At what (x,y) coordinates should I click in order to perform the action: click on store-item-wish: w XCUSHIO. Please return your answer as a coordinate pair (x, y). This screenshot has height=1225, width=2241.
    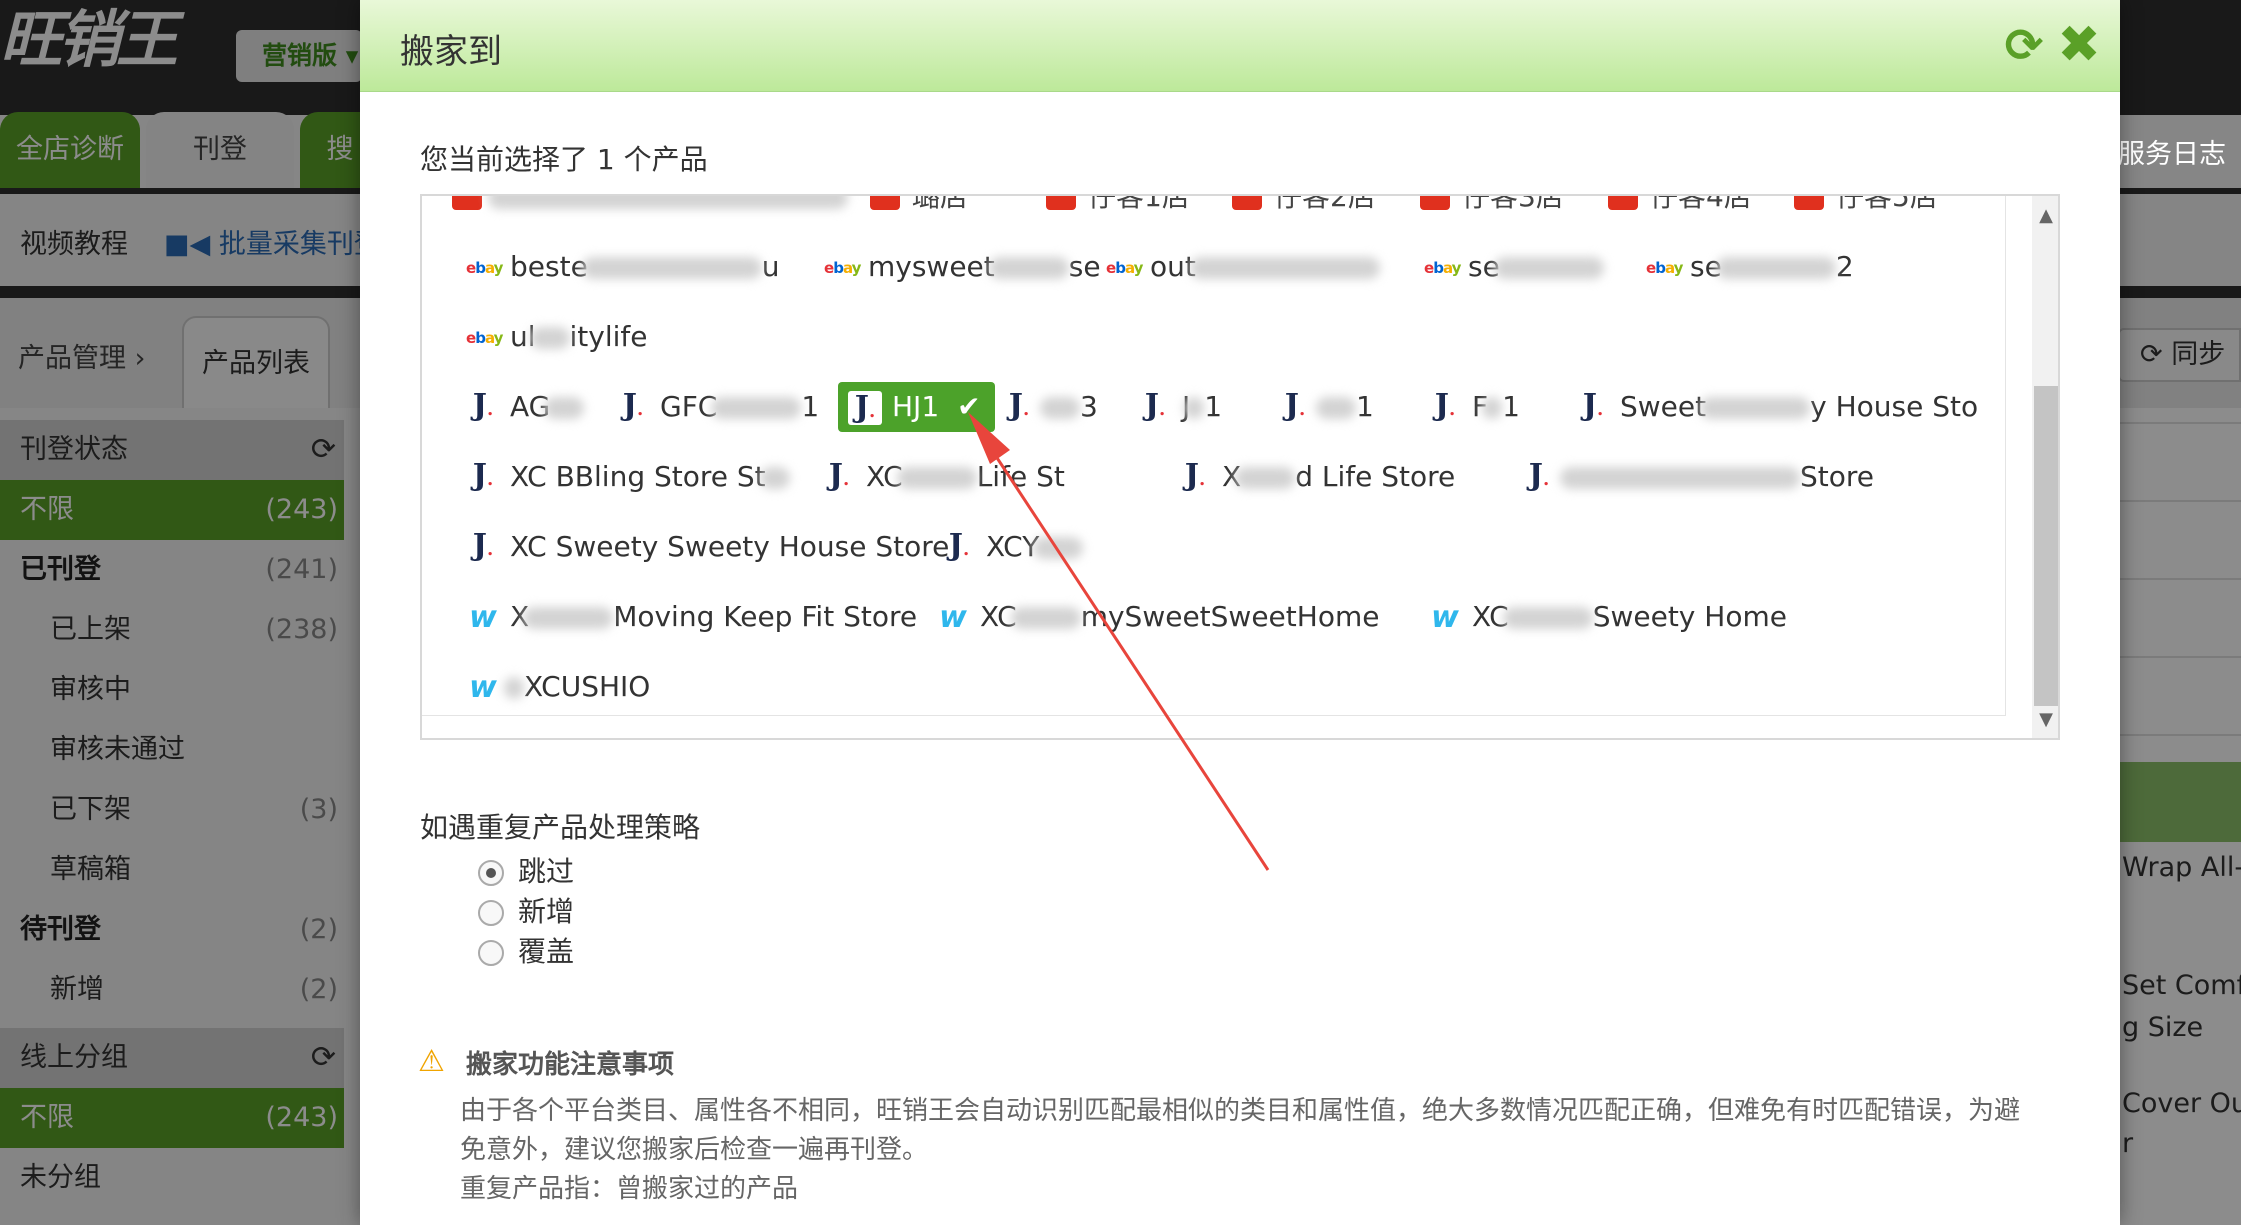
    Looking at the image, I should click on (558, 687).